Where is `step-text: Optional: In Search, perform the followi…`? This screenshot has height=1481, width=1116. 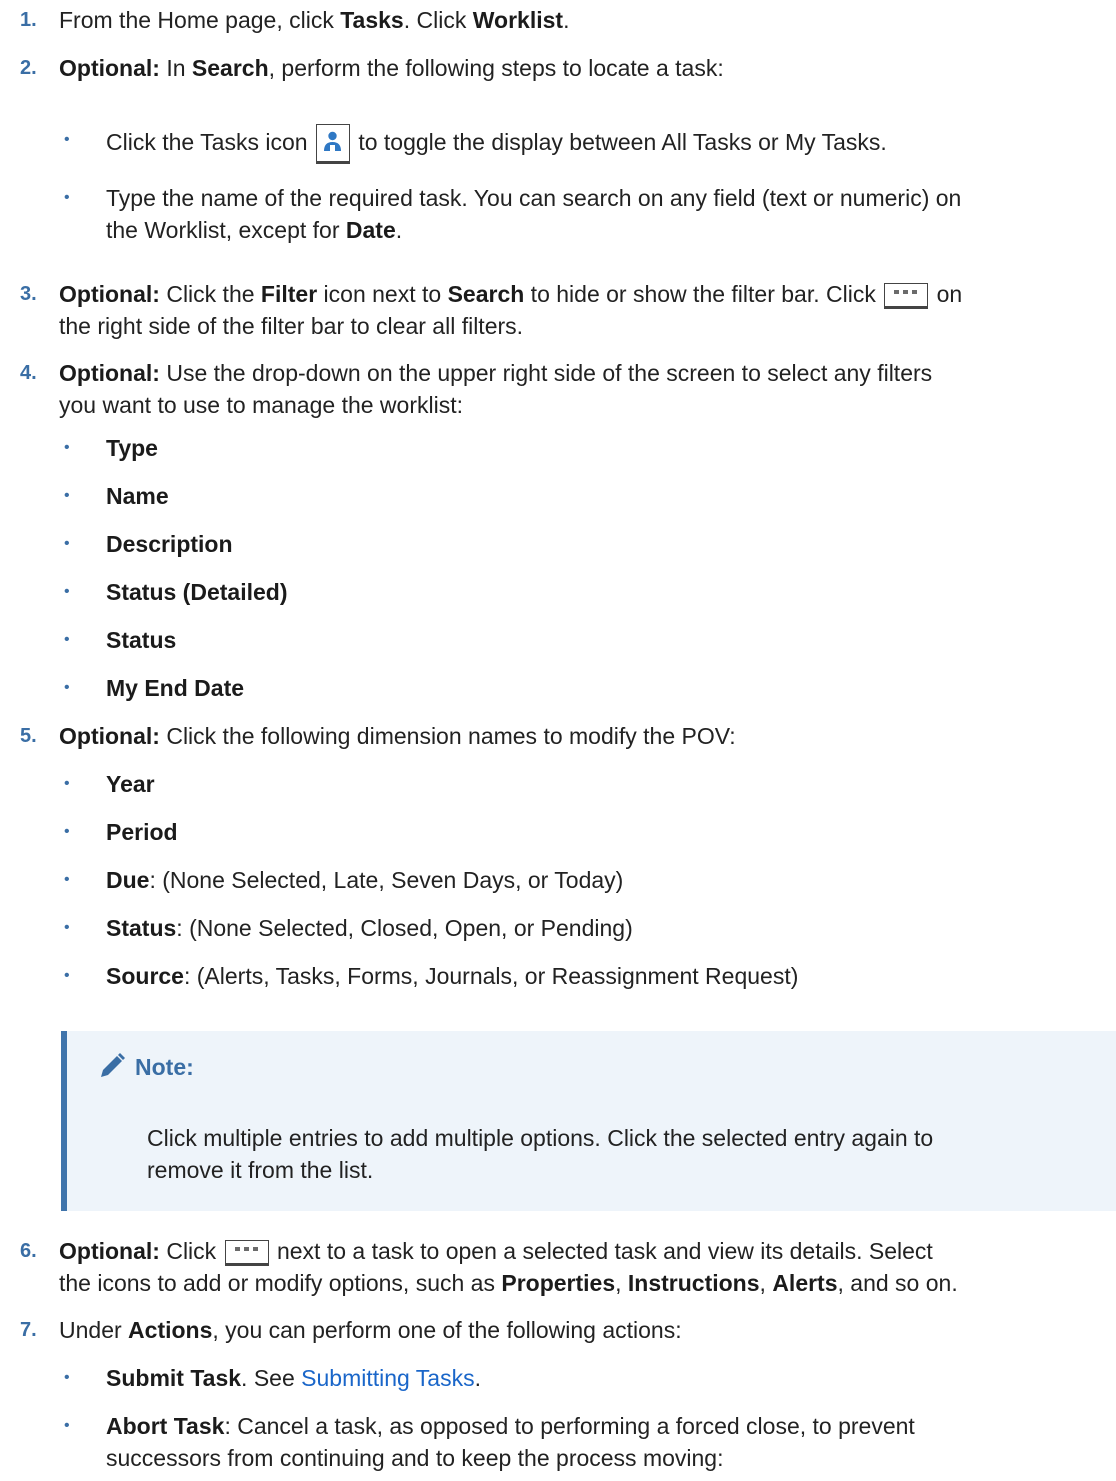 step-text: Optional: In Search, perform the followi… is located at coordinates (391, 68).